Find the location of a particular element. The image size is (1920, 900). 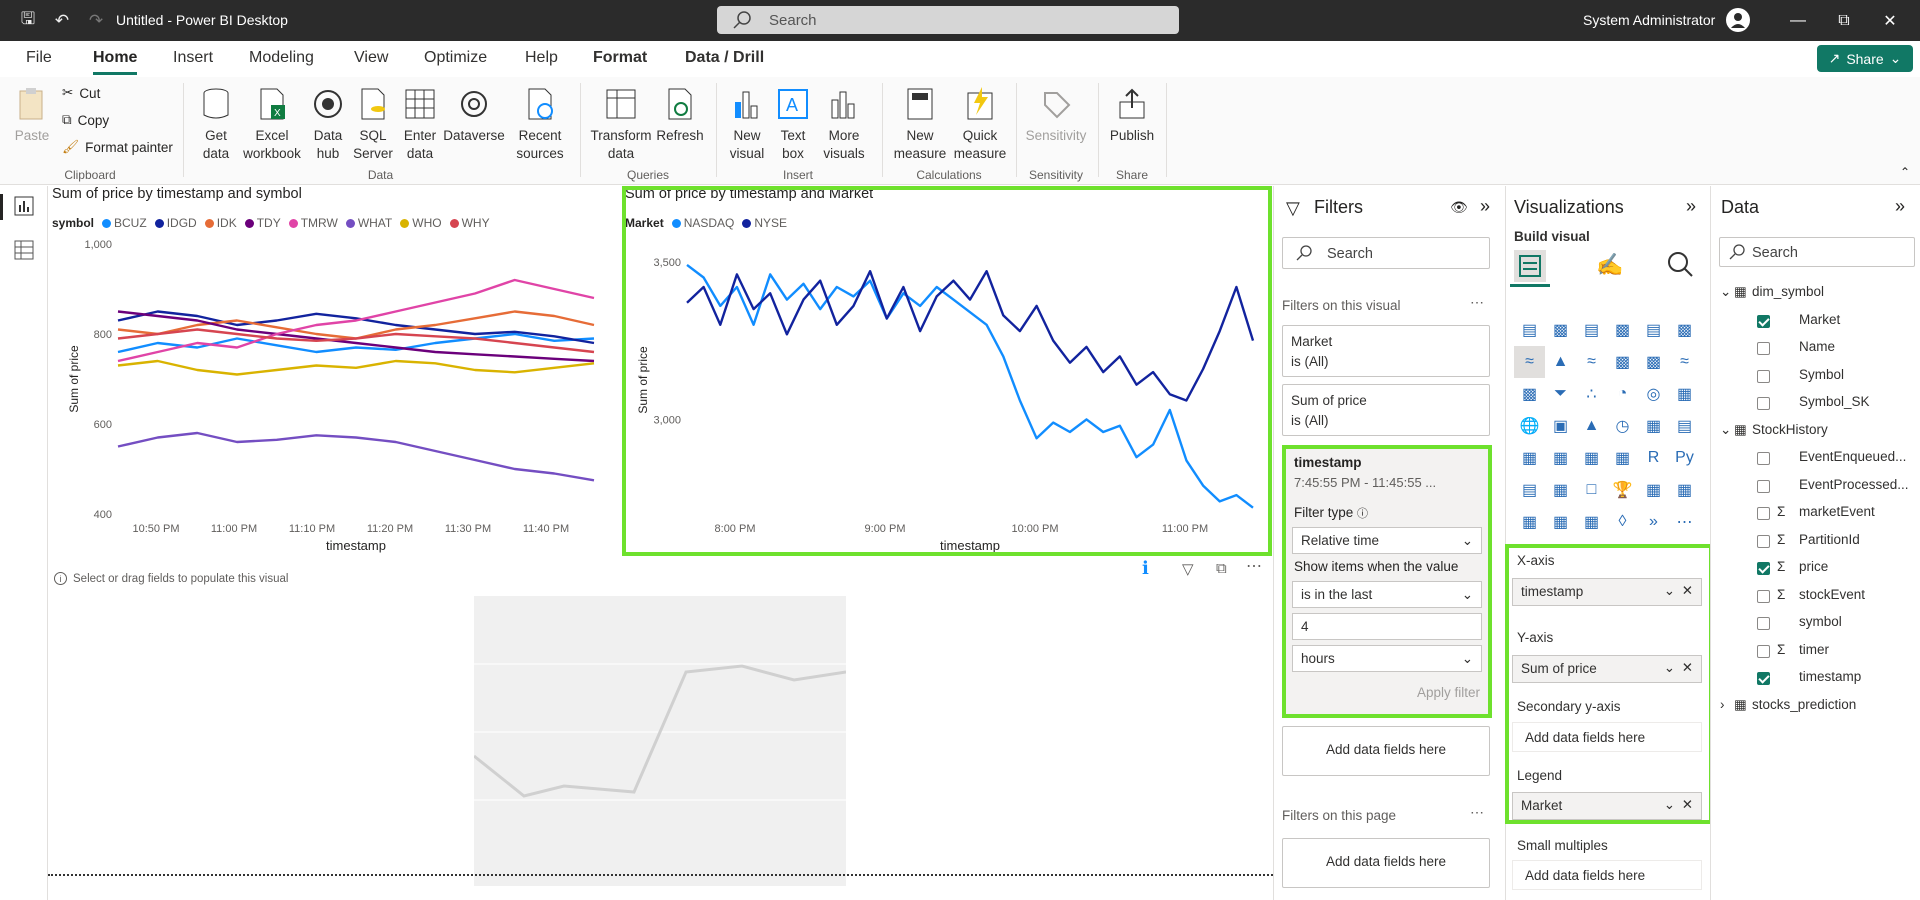

avatar is located at coordinates (1738, 20).